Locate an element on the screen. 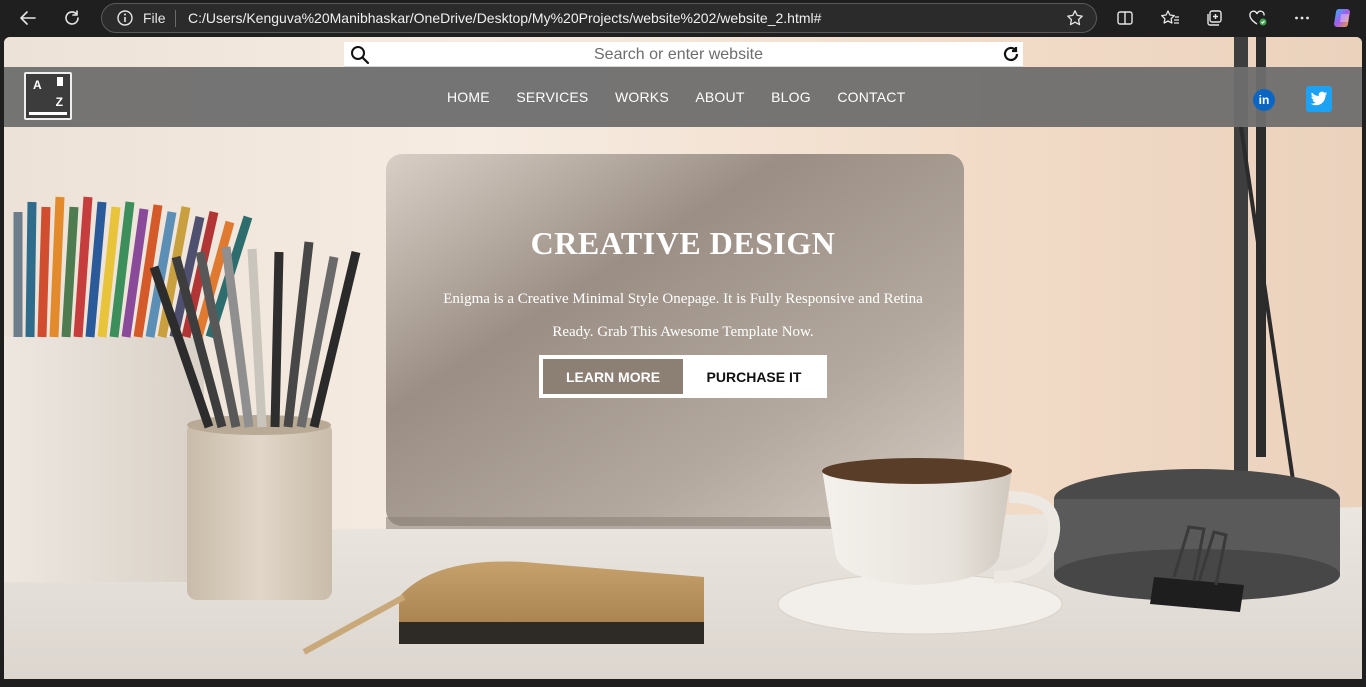 The image size is (1366, 687). search-input is located at coordinates (678, 55).